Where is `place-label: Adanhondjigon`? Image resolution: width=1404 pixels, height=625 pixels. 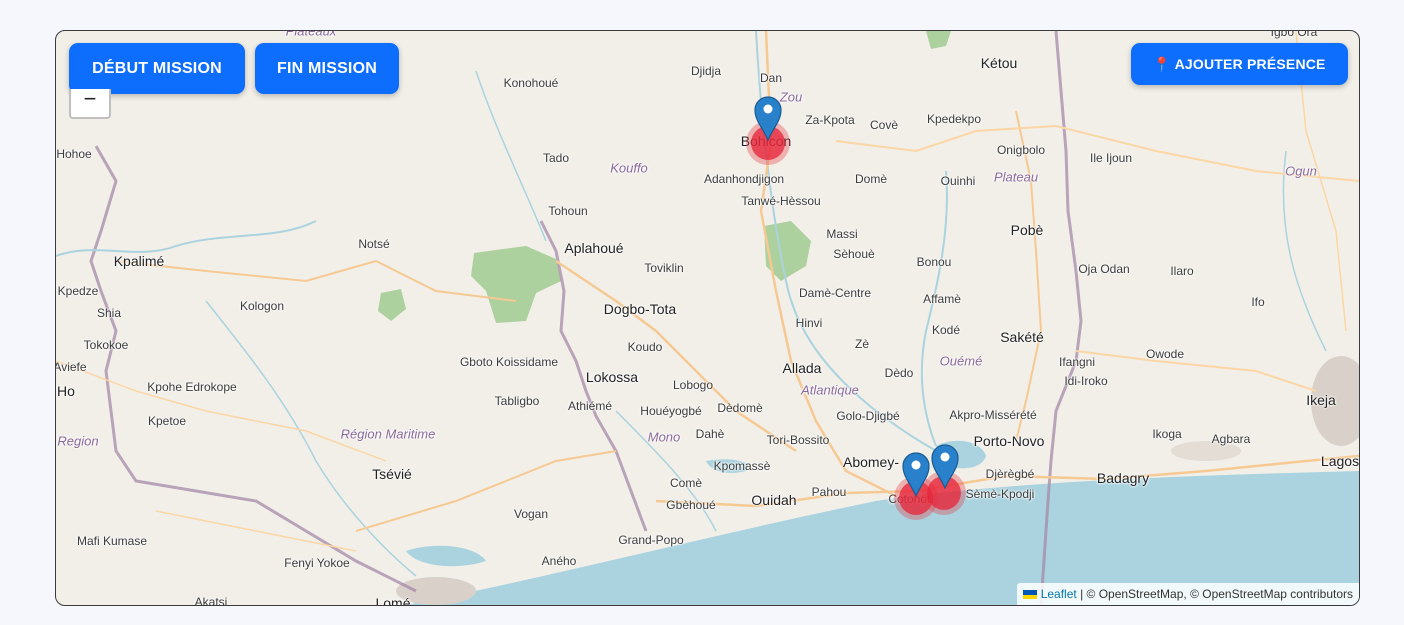
place-label: Adanhondjigon is located at coordinates (744, 179).